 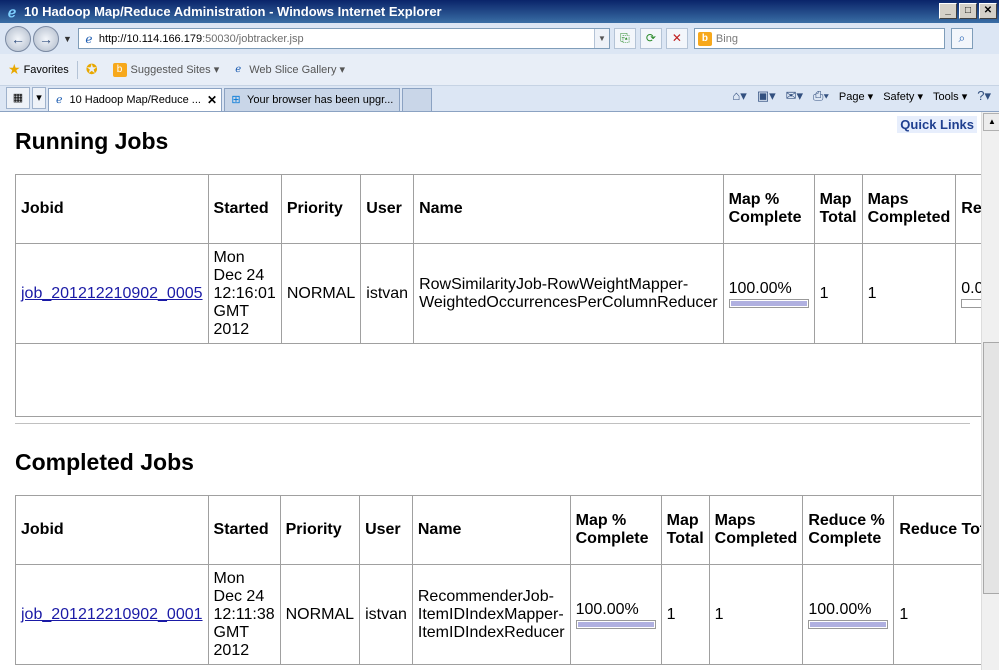 What do you see at coordinates (212, 100) in the screenshot?
I see `close-tab-icon: ✕` at bounding box center [212, 100].